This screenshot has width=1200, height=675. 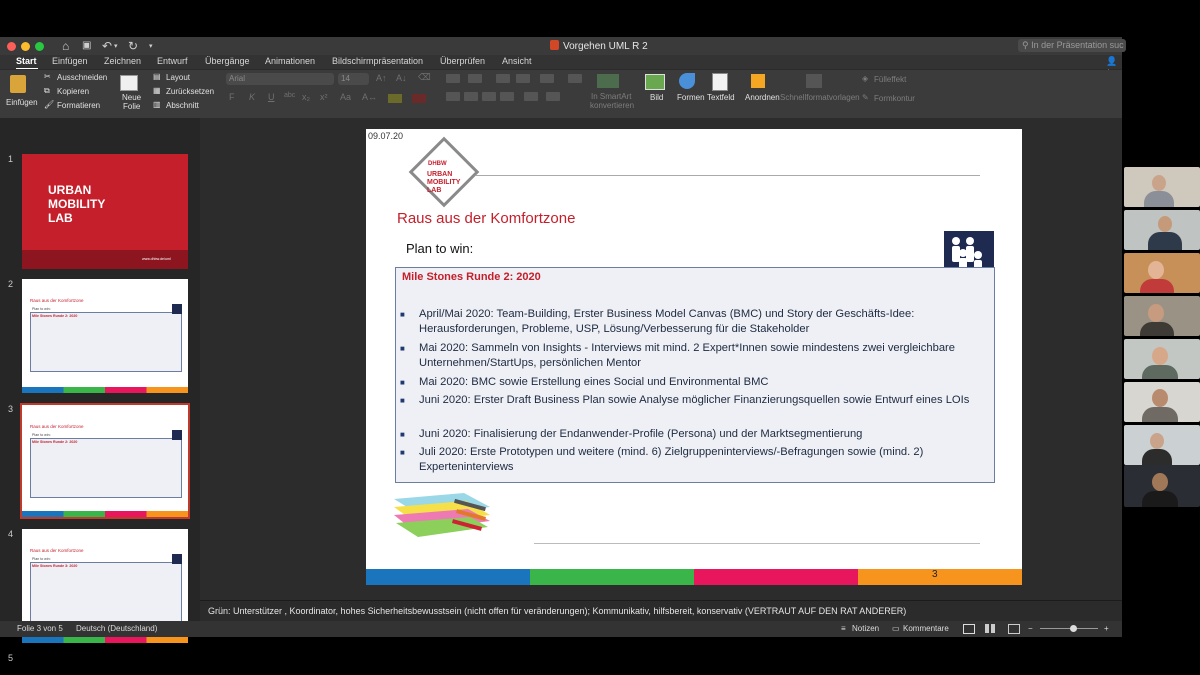 I want to click on language-indicator: Deutsch (Deutschland), so click(x=116, y=628).